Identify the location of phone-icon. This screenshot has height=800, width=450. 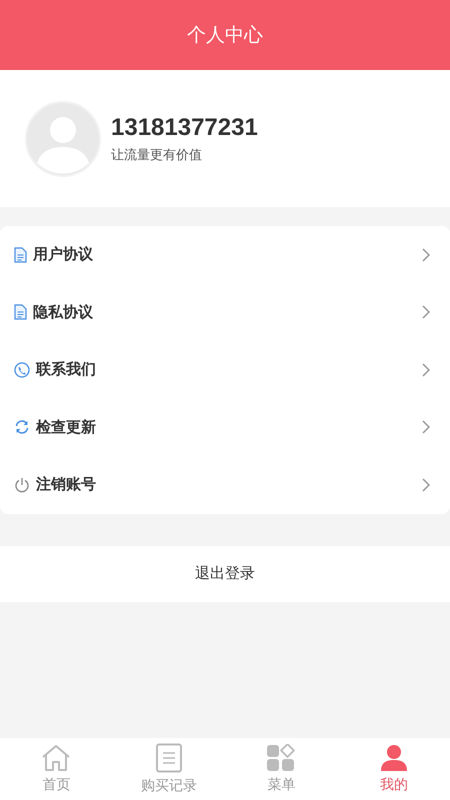
(22, 370).